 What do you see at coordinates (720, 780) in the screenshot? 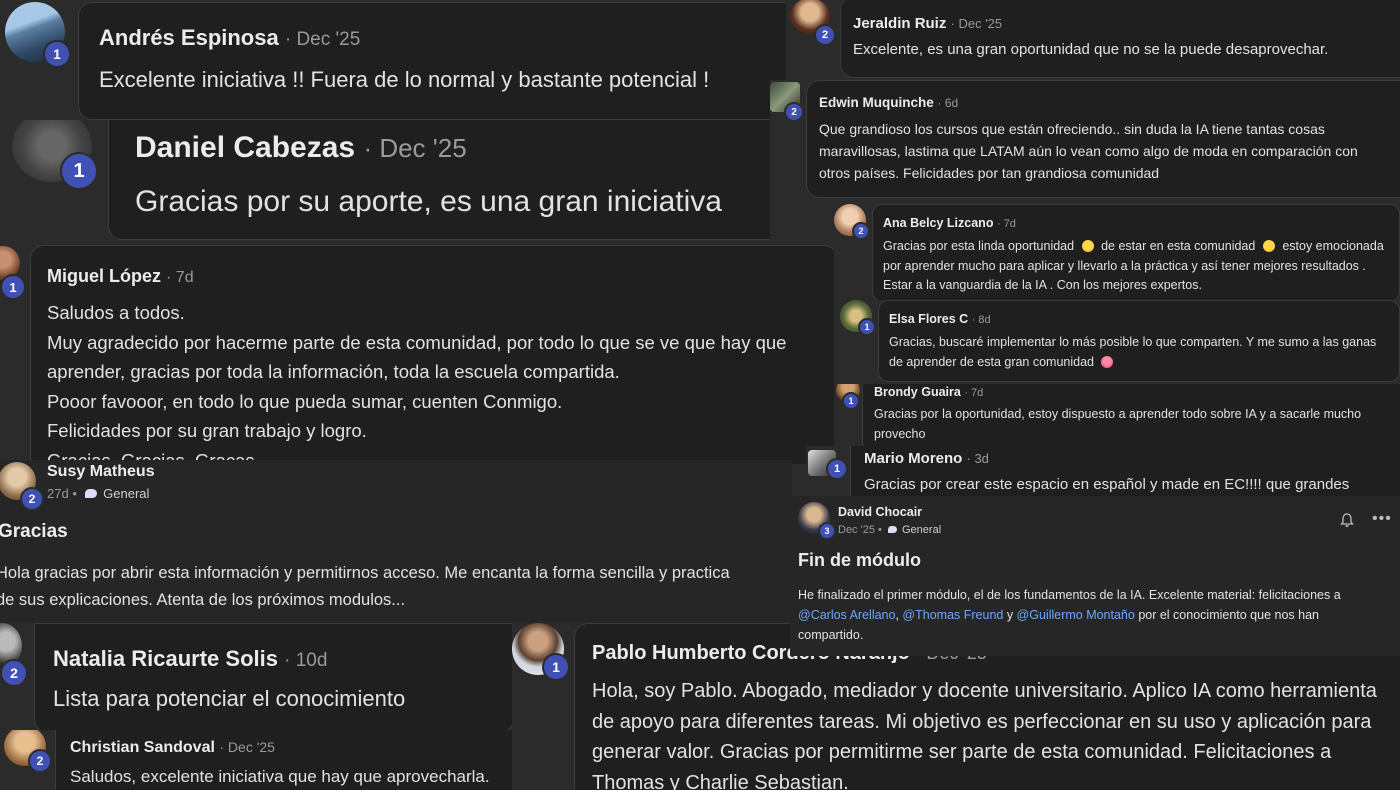
I see `comment-line: Thomas y Charlie Sebastian.` at bounding box center [720, 780].